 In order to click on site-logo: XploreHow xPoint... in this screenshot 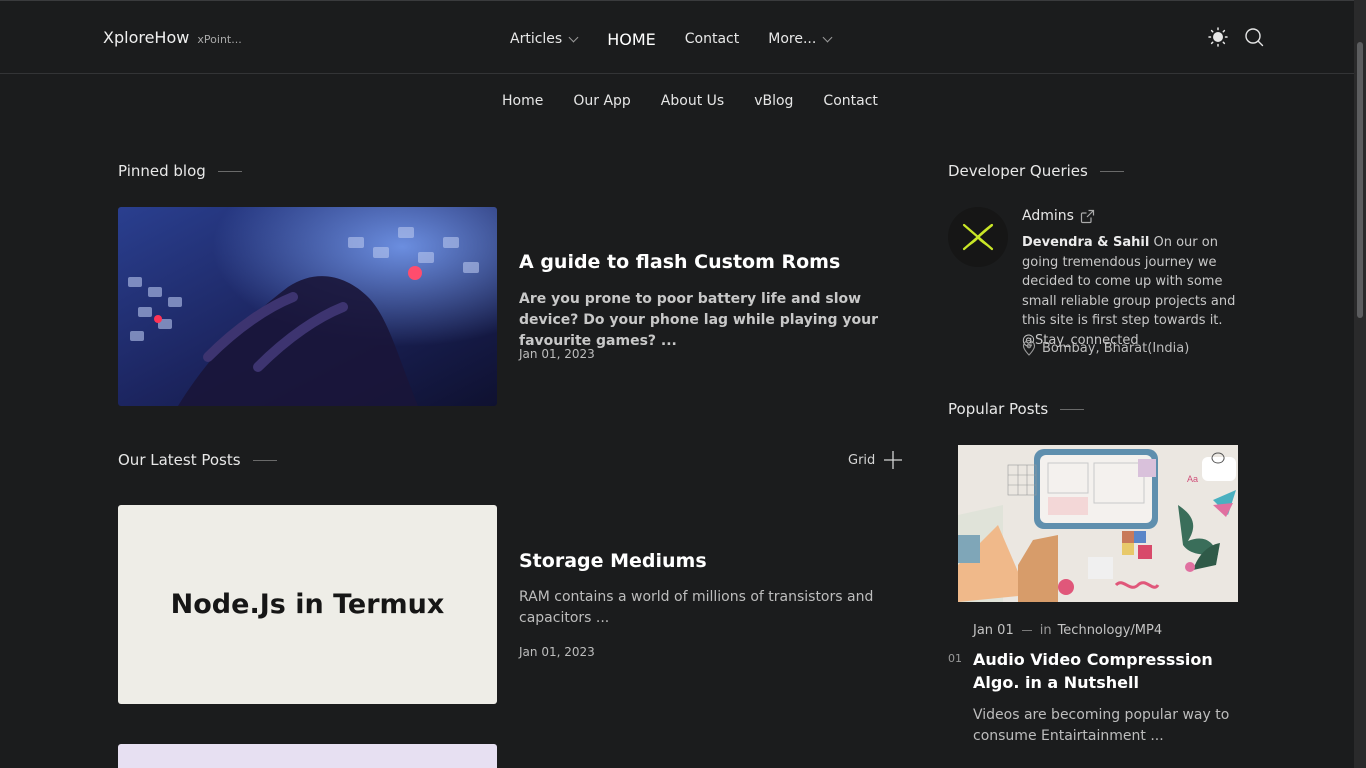, I will do `click(172, 37)`.